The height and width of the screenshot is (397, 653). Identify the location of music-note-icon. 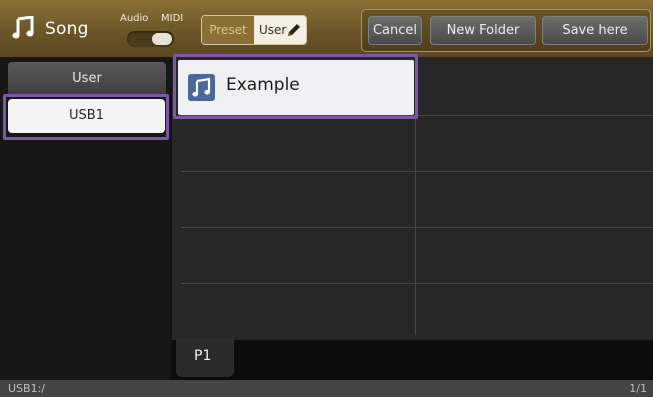
(23, 27).